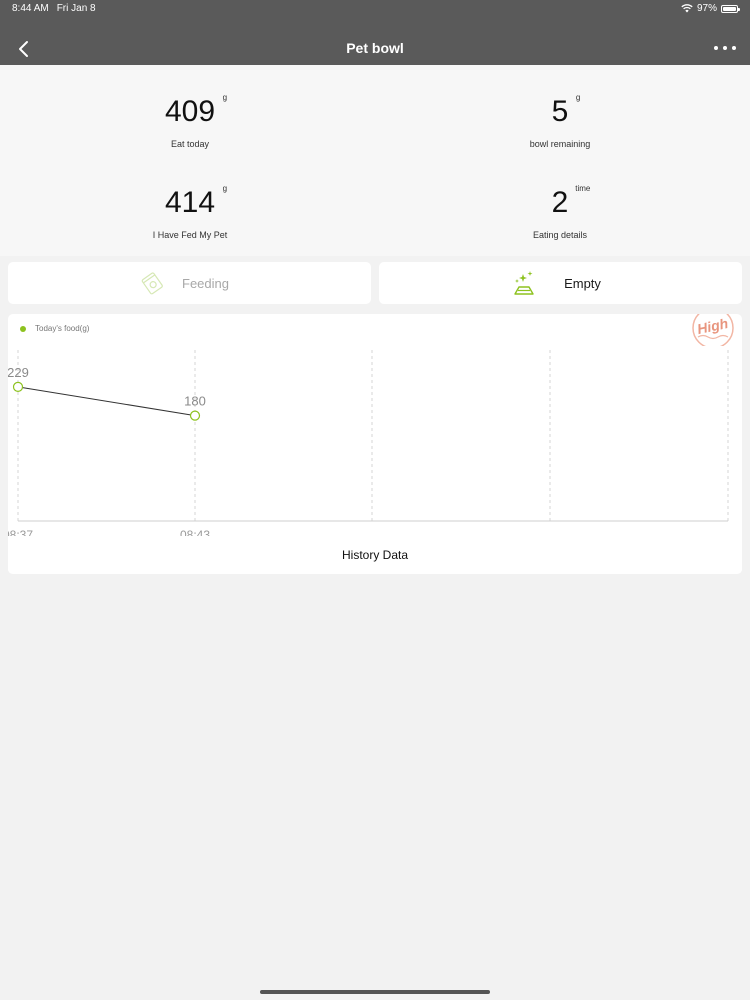  Describe the element at coordinates (189, 283) in the screenshot. I see `feeding-button: Feeding` at that location.